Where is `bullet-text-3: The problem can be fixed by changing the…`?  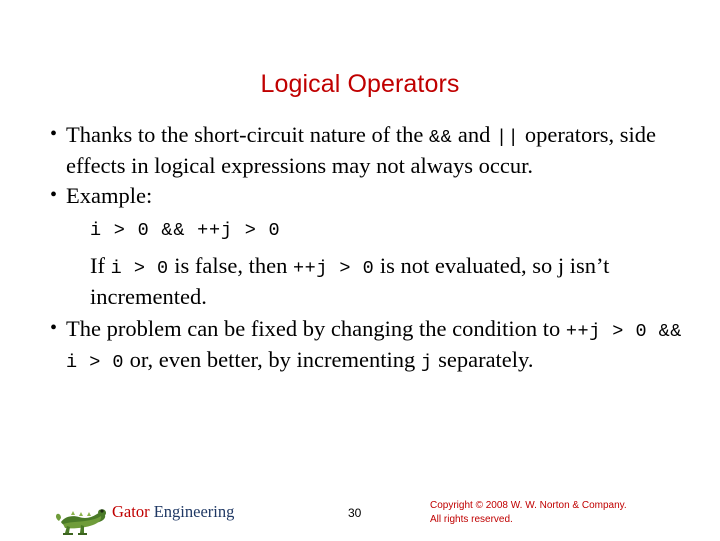
bullet-text-3: The problem can be fixed by changing the… is located at coordinates (374, 344).